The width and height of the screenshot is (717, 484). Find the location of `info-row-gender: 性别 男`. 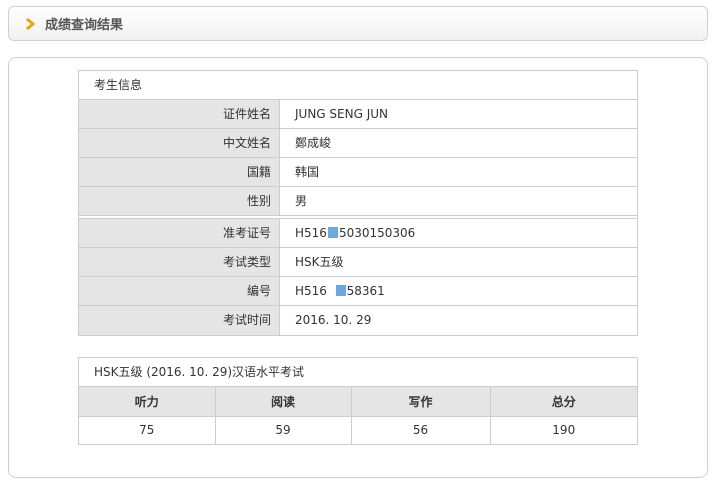

info-row-gender: 性别 男 is located at coordinates (358, 201).